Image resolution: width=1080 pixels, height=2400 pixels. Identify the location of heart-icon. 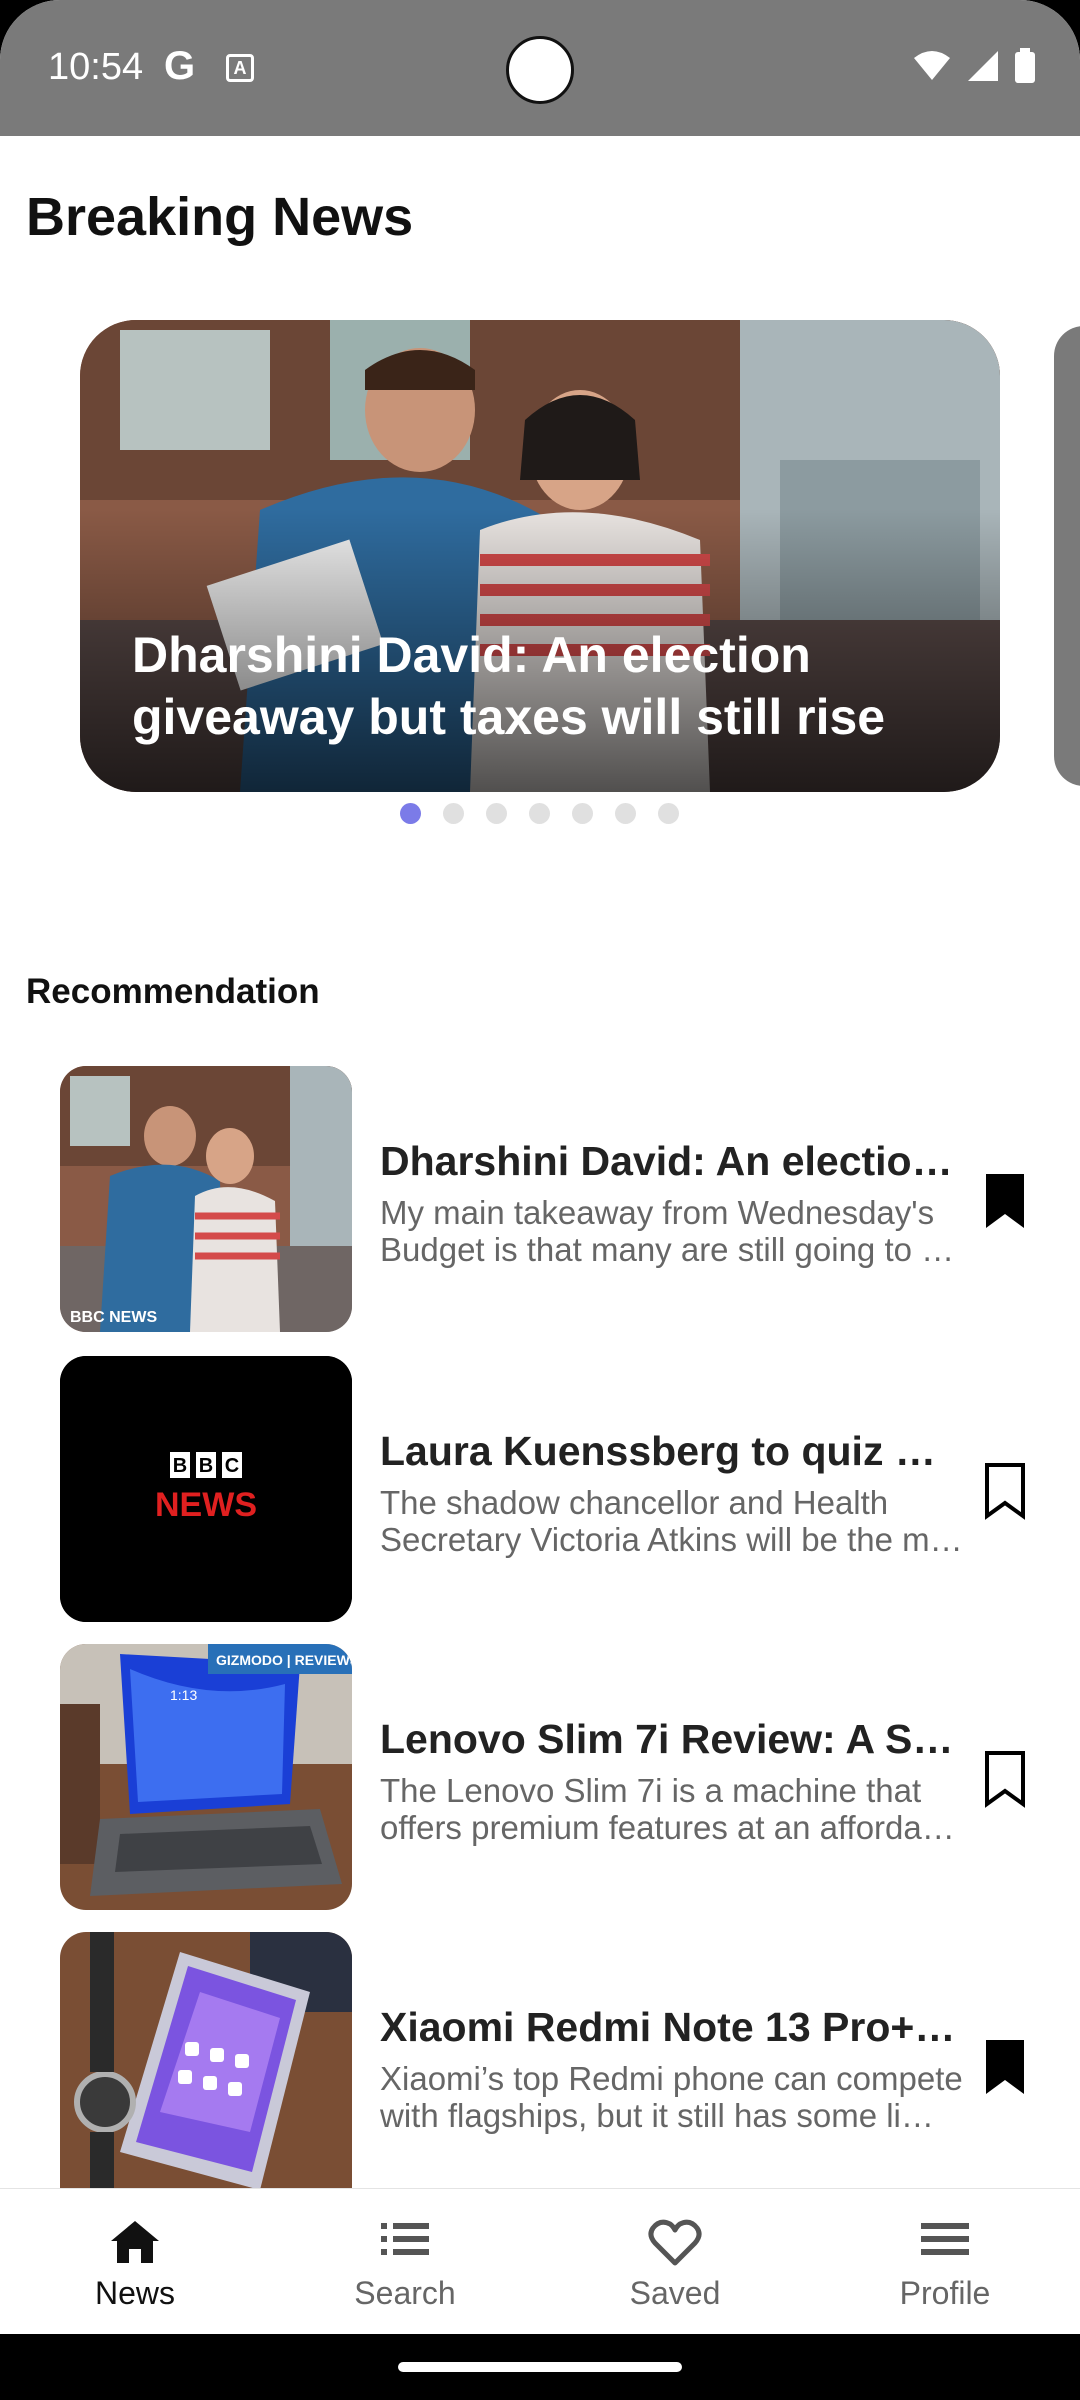
(675, 2242).